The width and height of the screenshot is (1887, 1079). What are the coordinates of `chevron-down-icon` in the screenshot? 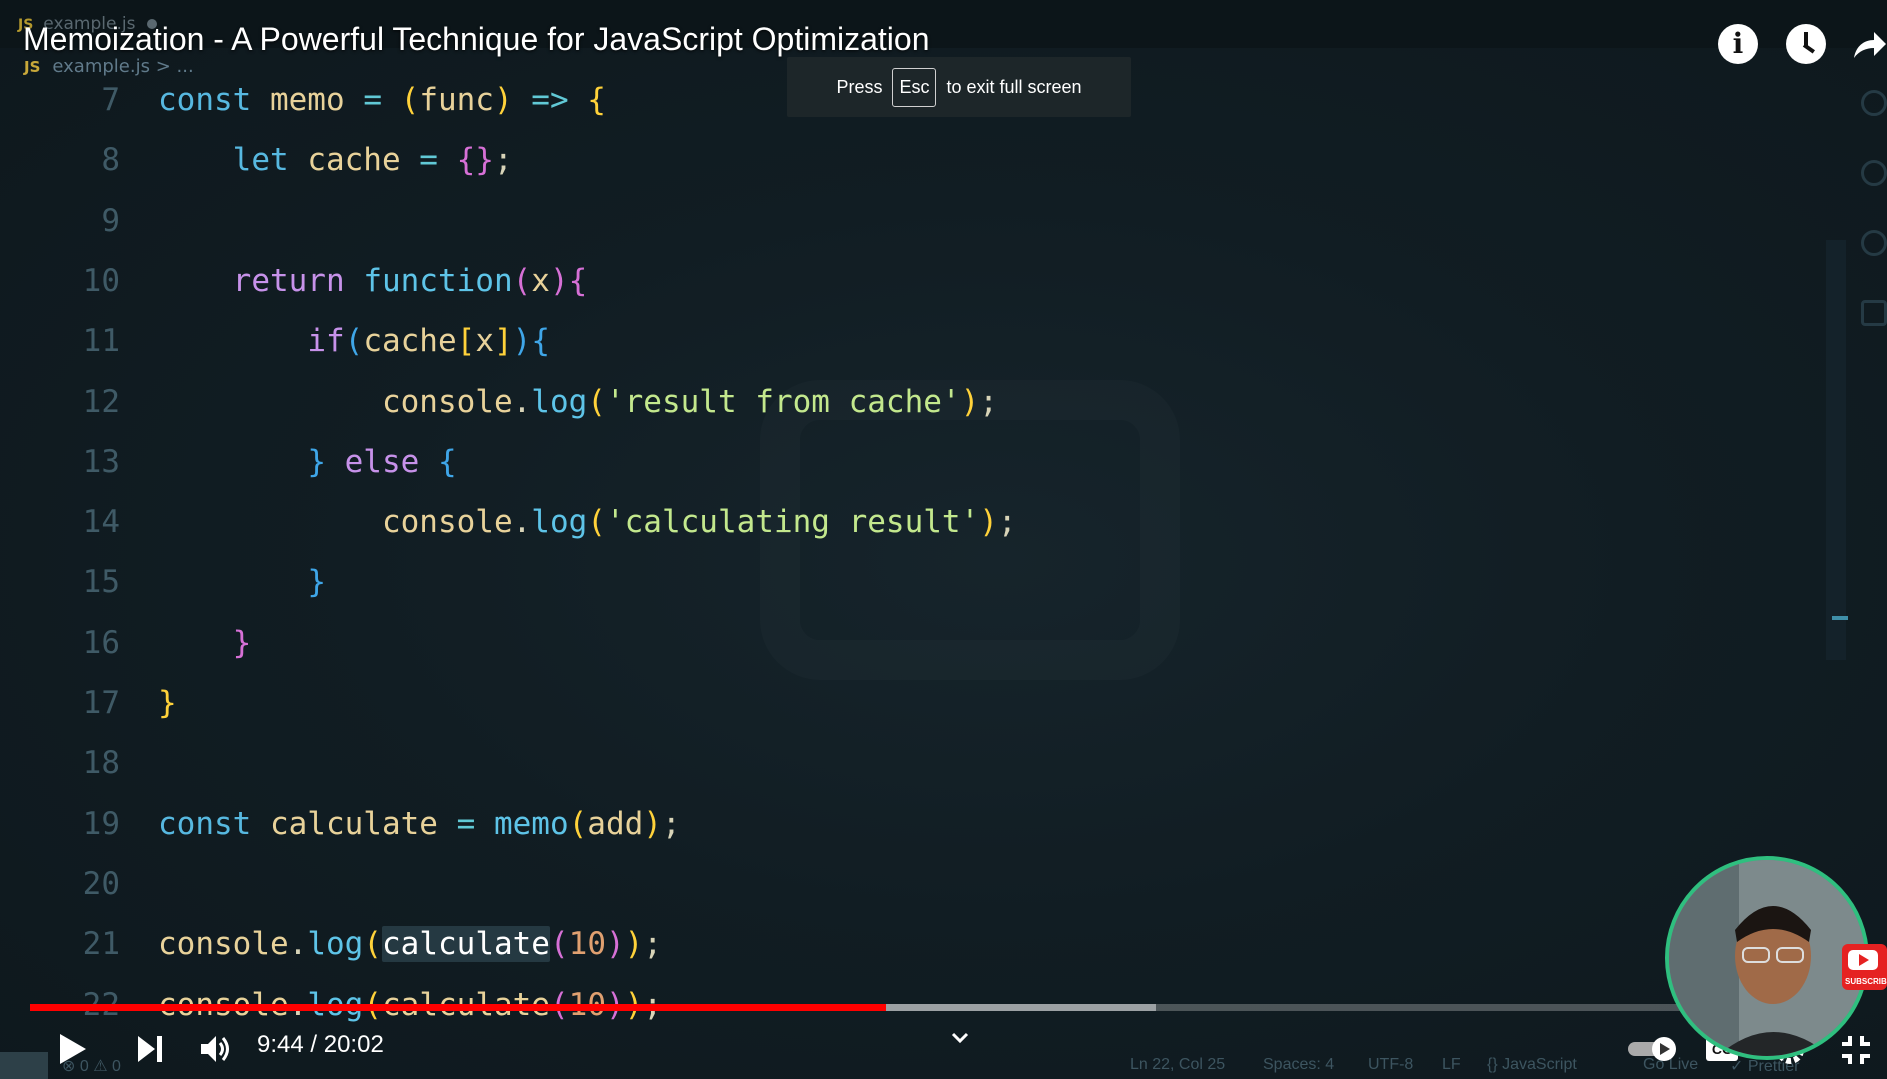 It's located at (960, 1038).